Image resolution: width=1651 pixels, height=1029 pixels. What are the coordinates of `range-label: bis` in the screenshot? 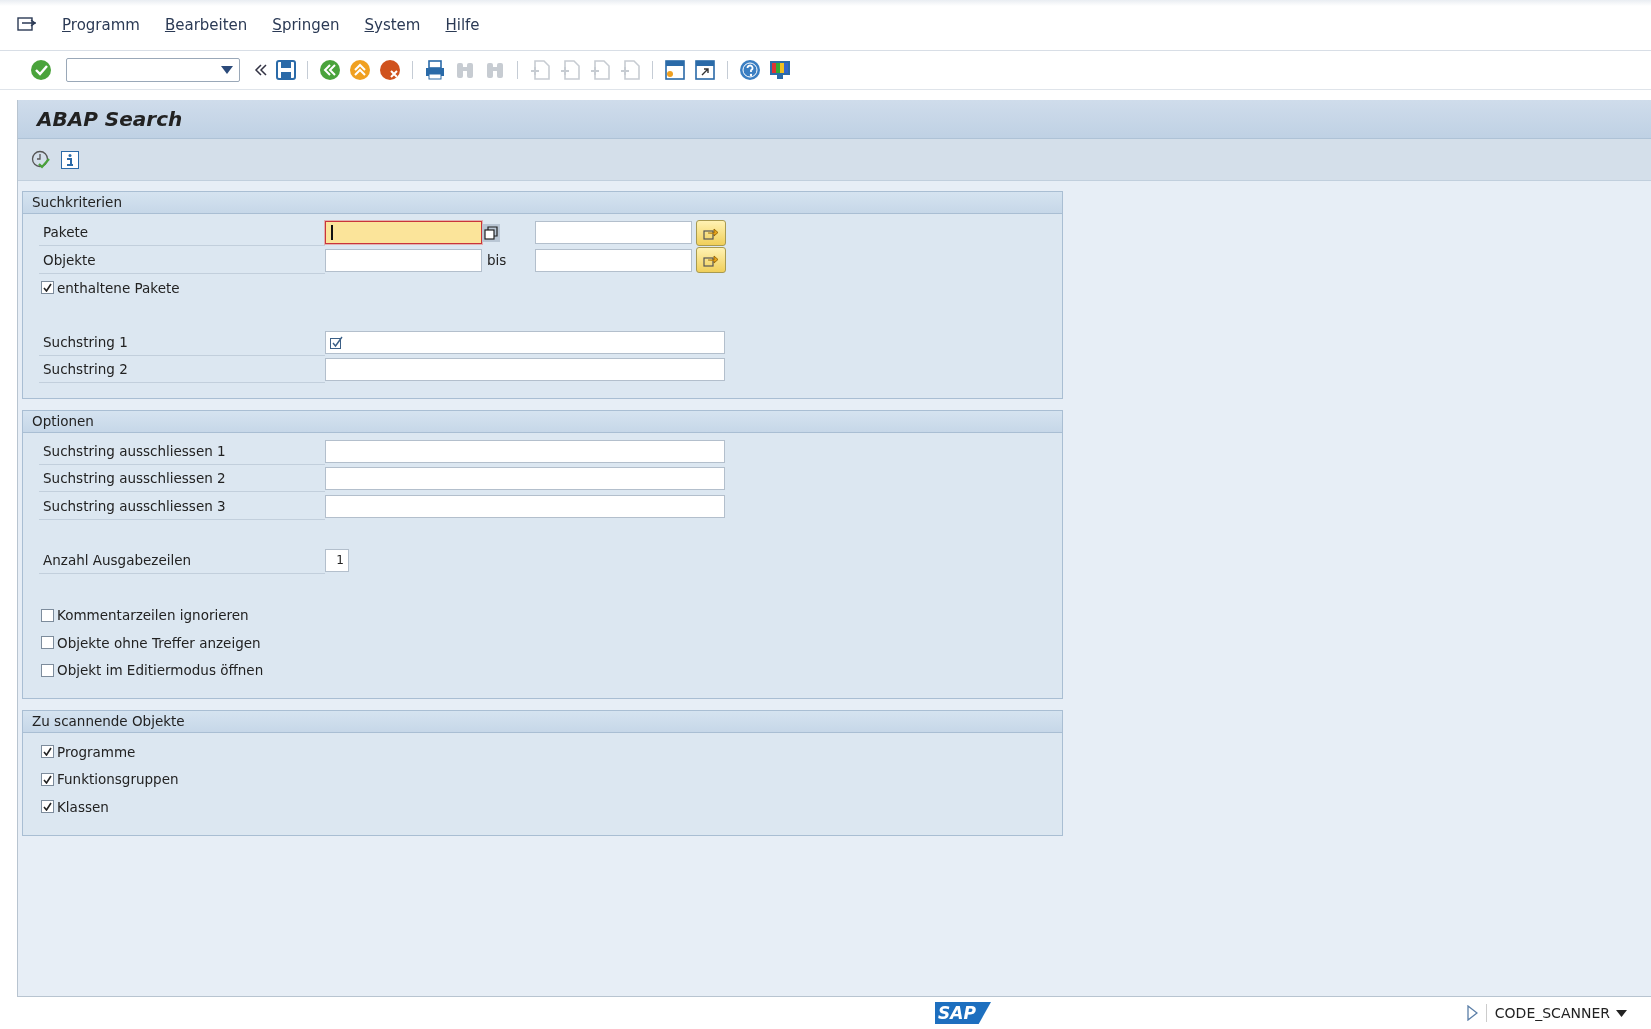 It's located at (497, 260).